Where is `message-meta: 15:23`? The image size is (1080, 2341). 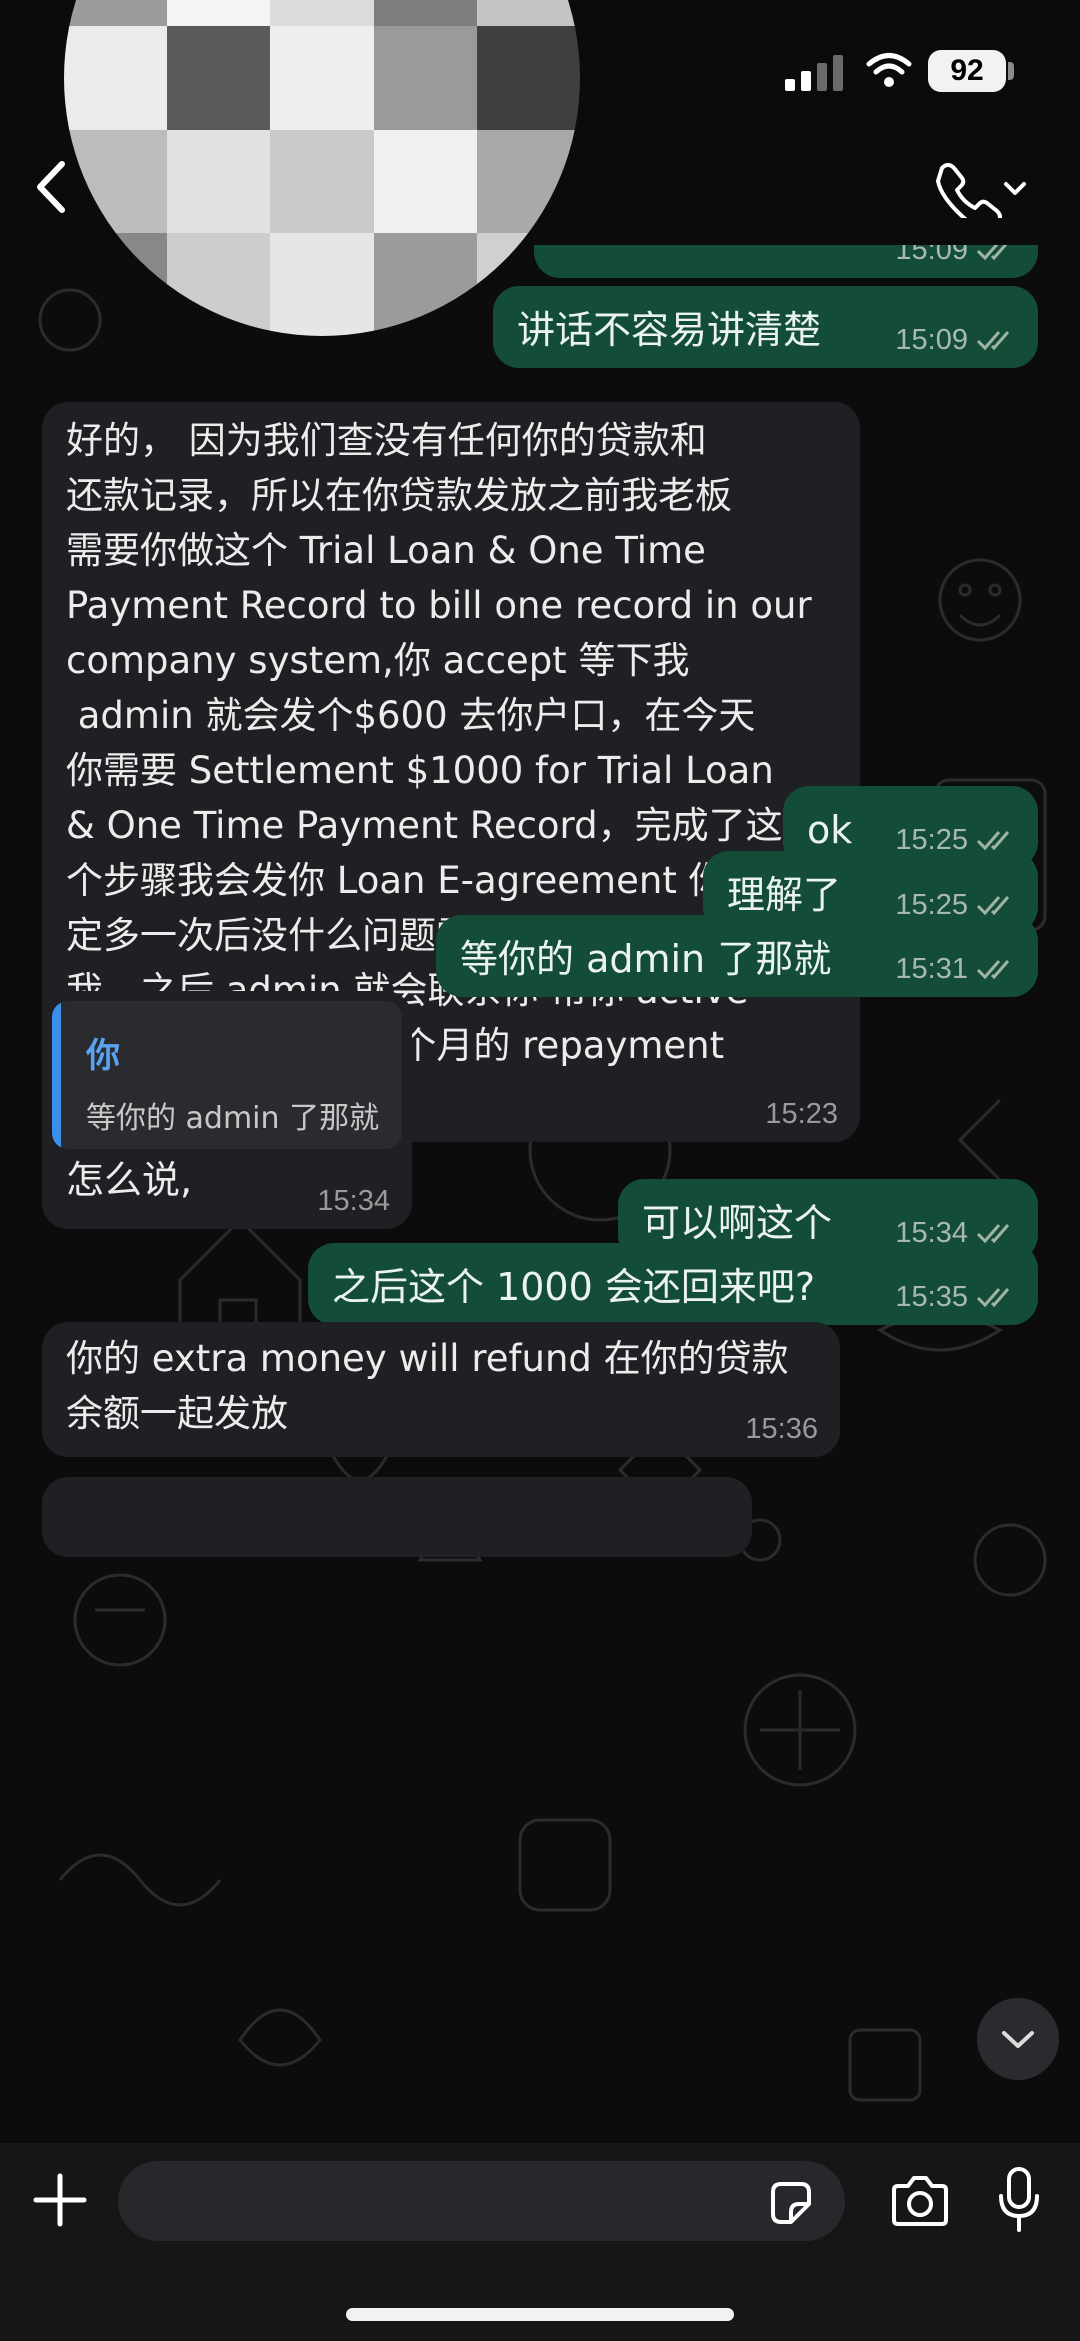
message-meta: 15:23 is located at coordinates (801, 1114).